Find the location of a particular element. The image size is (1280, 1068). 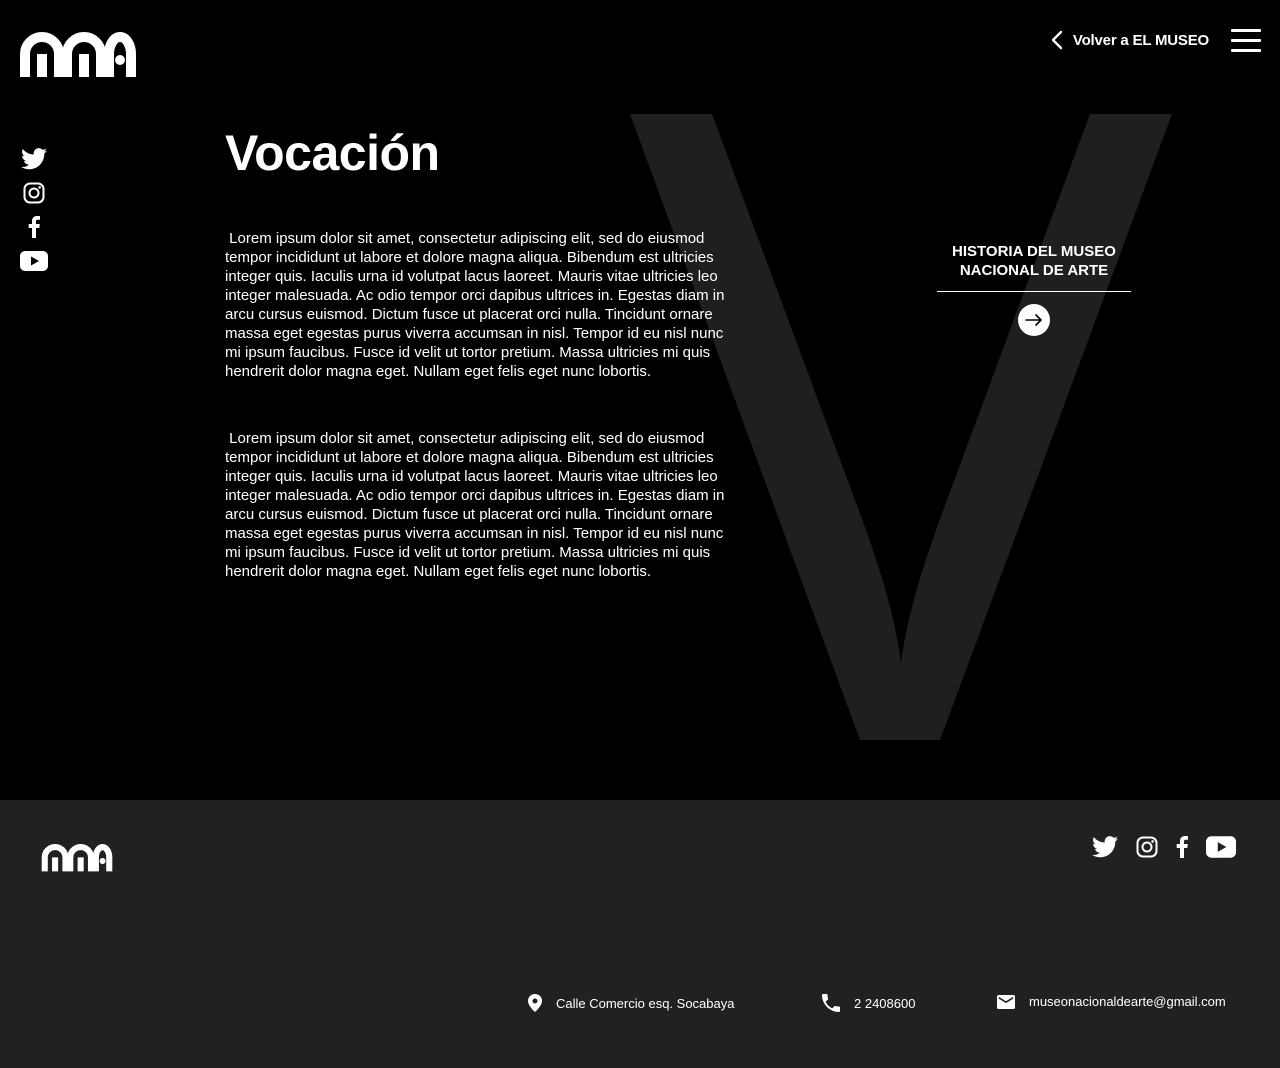

chevron-left-icon is located at coordinates (1057, 40).